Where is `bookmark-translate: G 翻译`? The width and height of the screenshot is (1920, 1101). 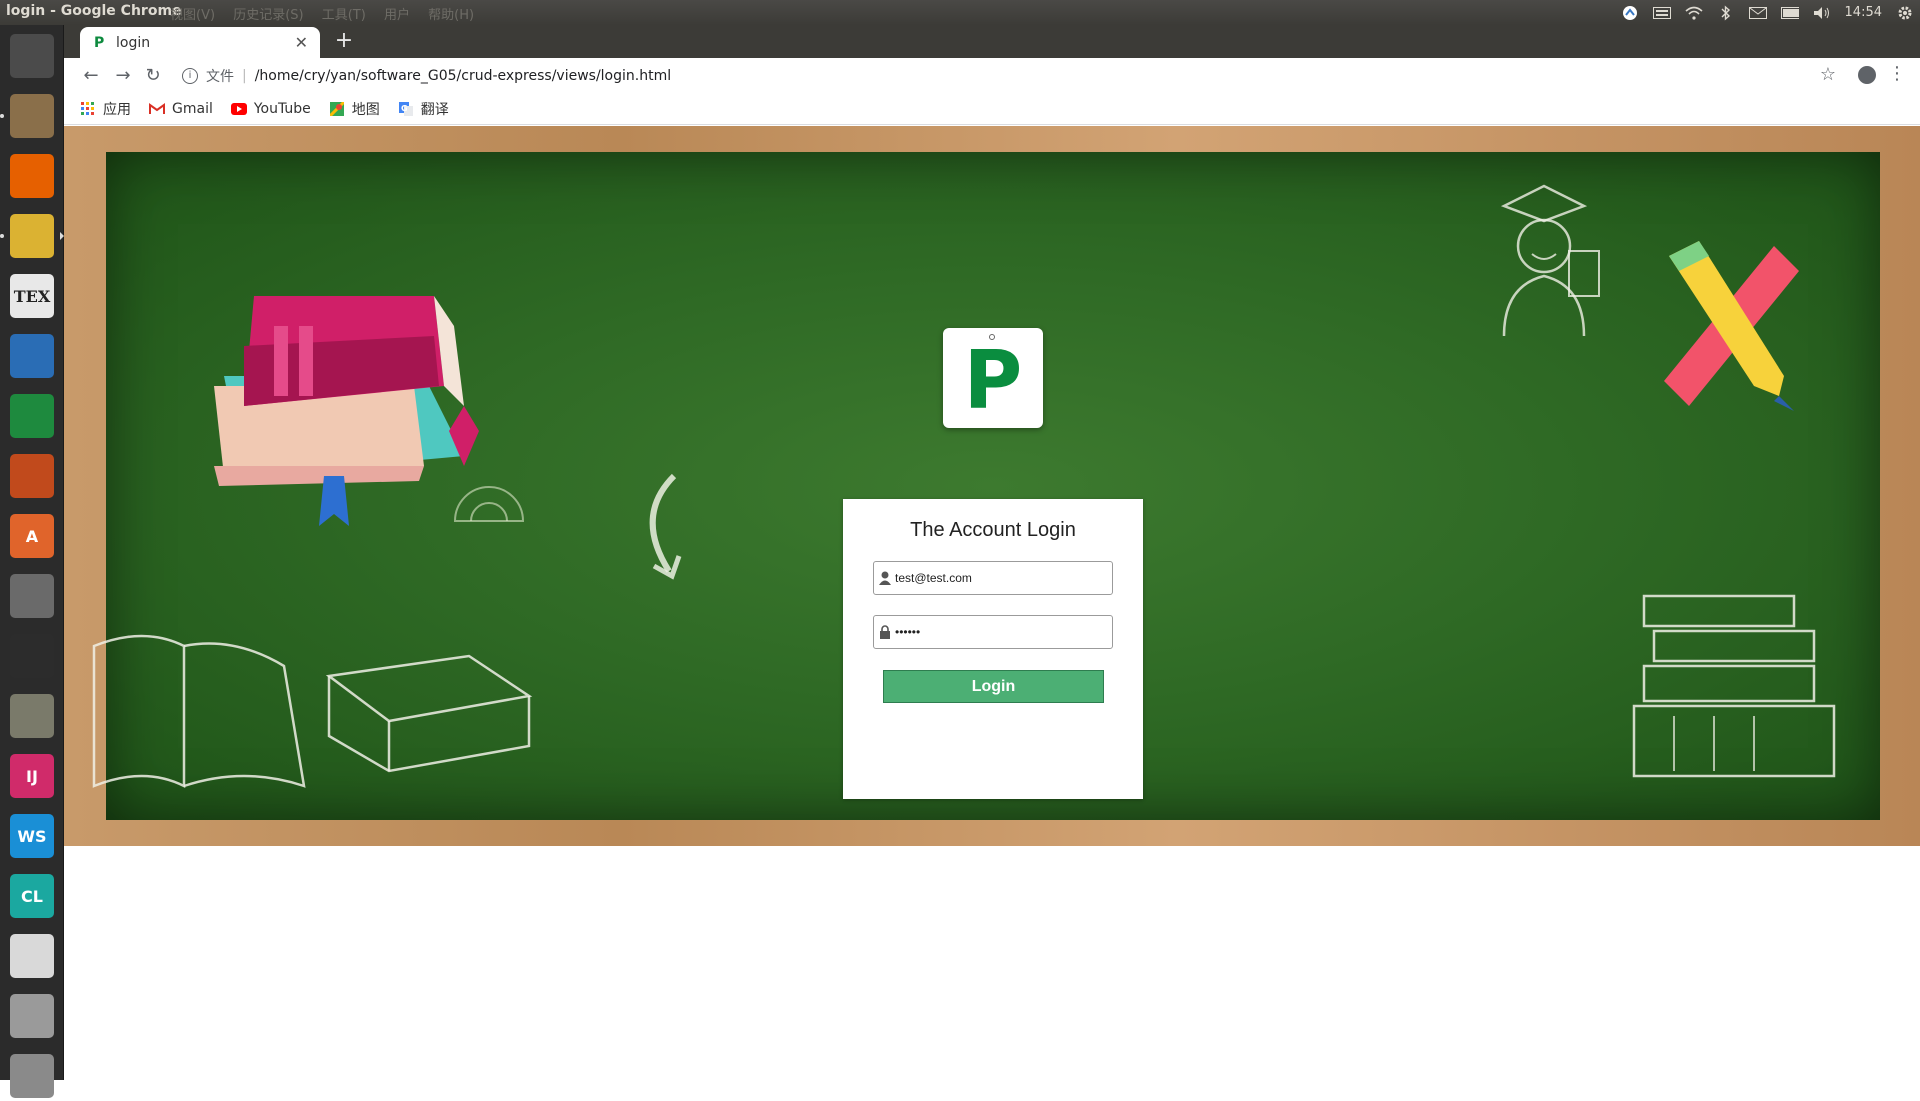
bookmark-translate: G 翻译 is located at coordinates (423, 109).